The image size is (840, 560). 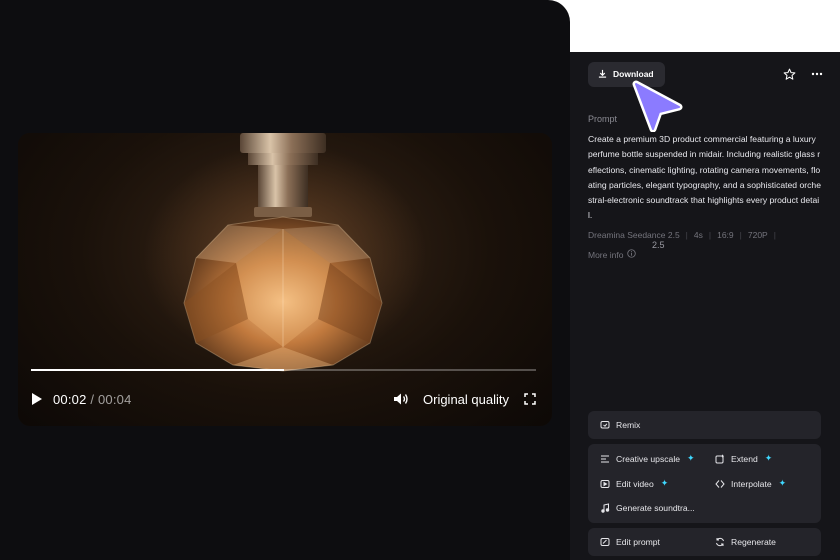 I want to click on meta-ratio: 16:9, so click(x=725, y=235).